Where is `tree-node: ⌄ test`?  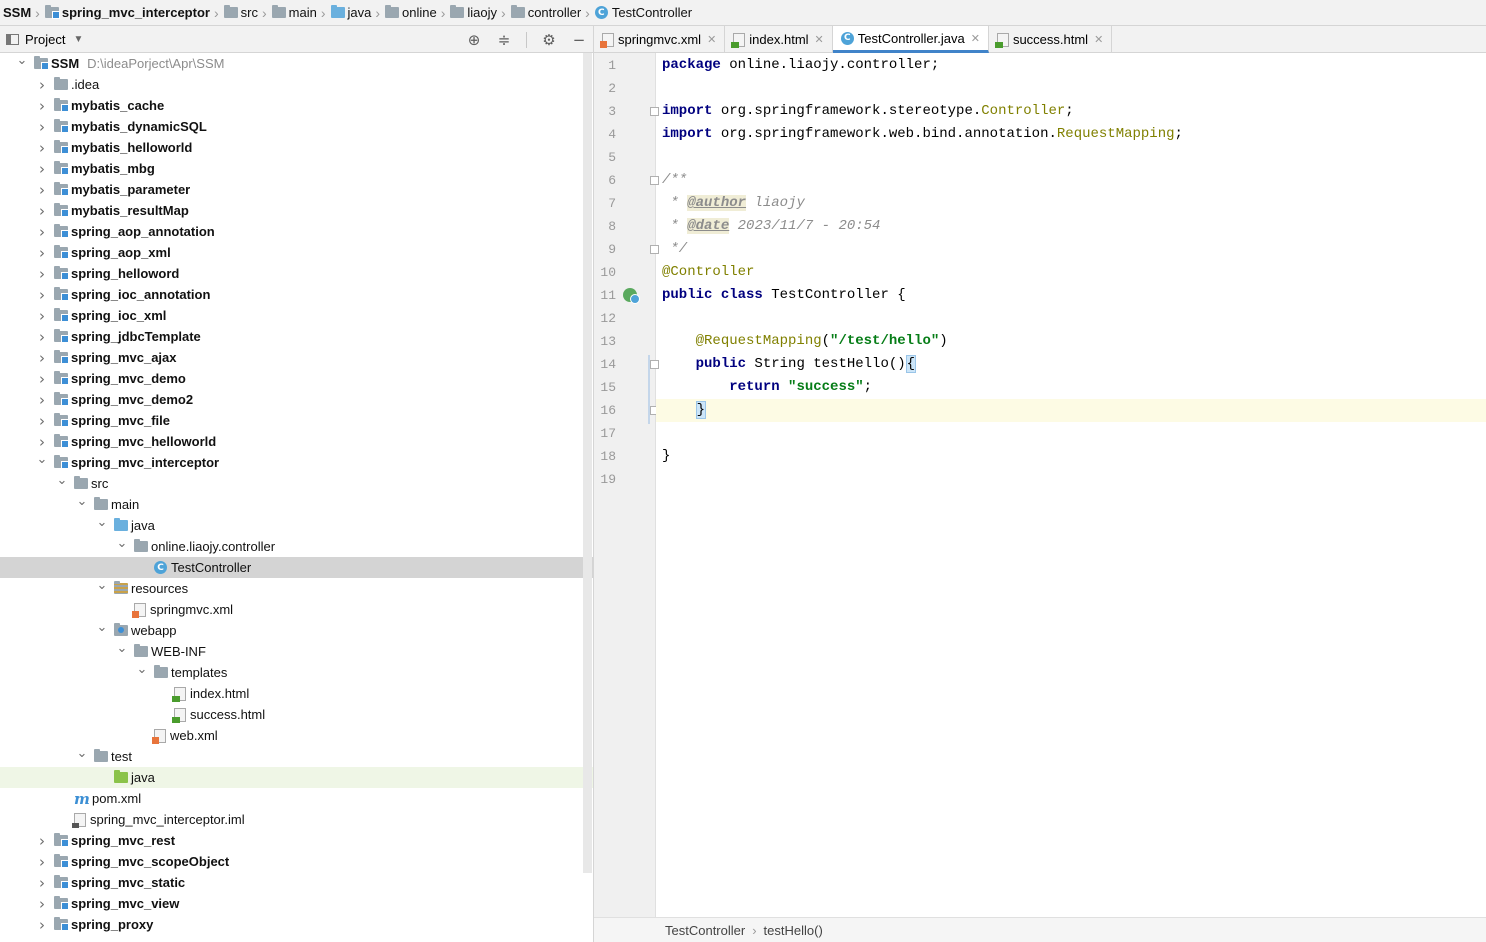 tree-node: ⌄ test is located at coordinates (296, 756).